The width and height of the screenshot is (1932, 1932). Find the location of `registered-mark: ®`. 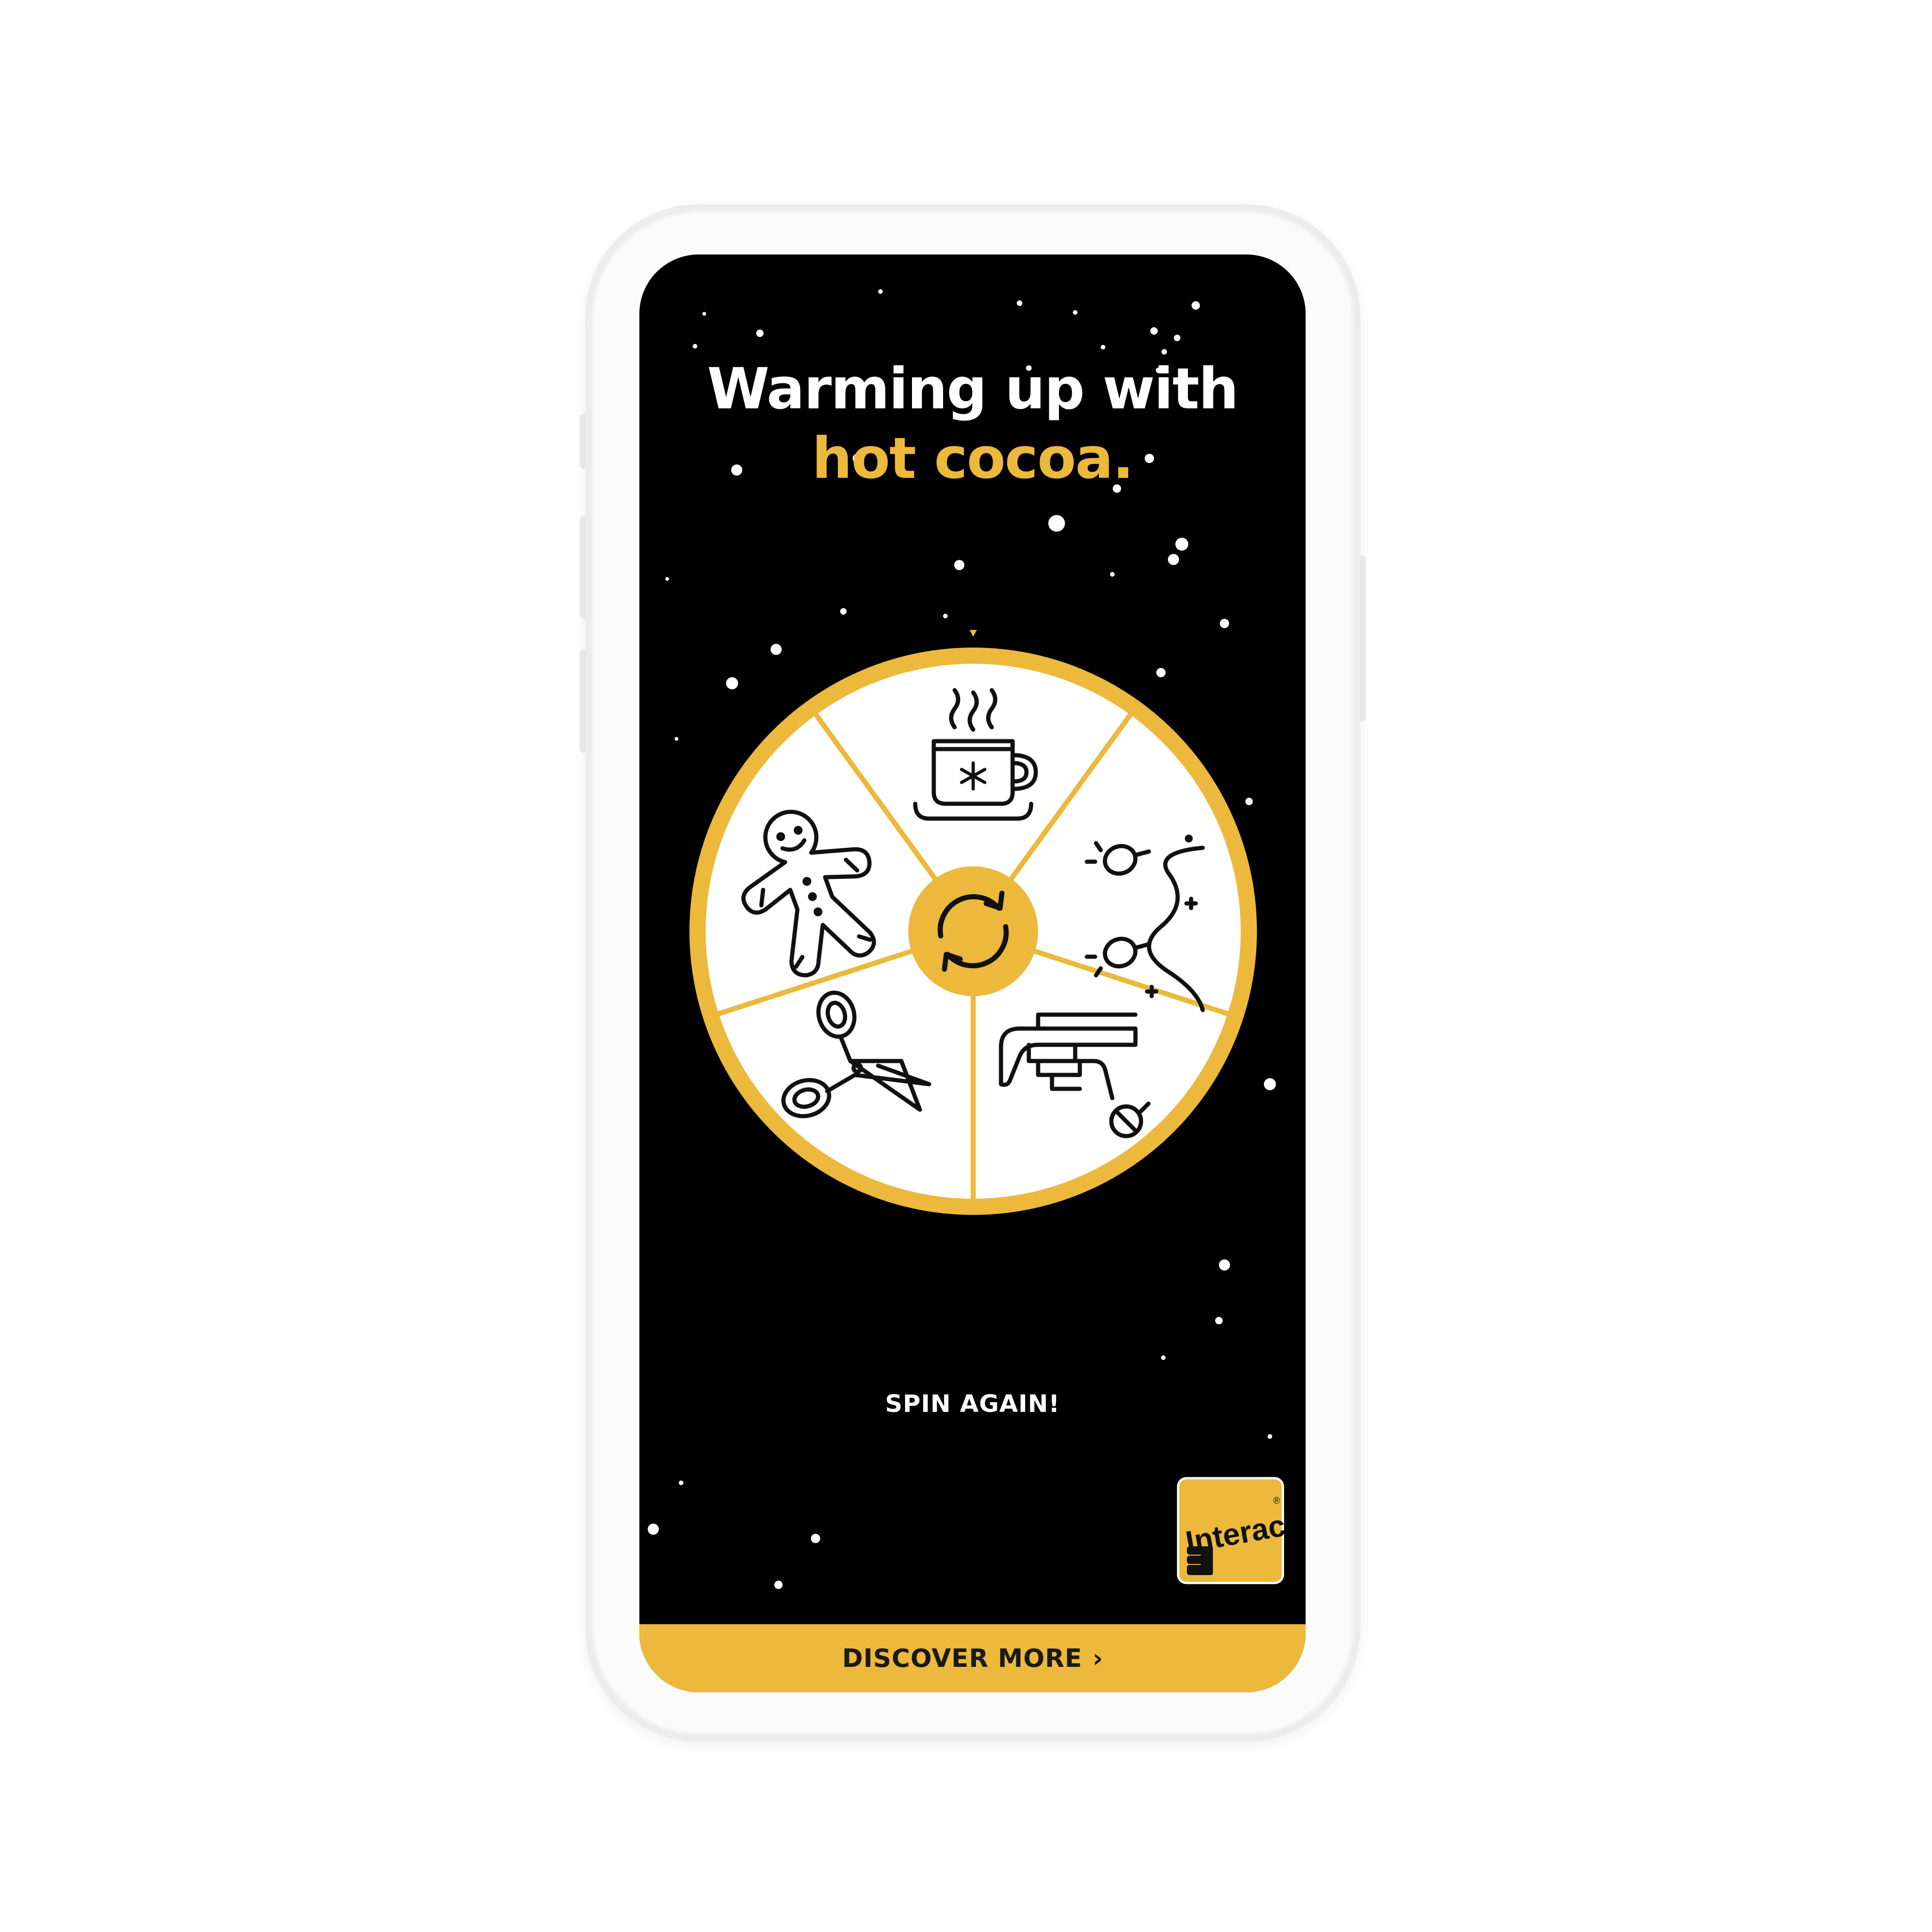

registered-mark: ® is located at coordinates (1277, 1501).